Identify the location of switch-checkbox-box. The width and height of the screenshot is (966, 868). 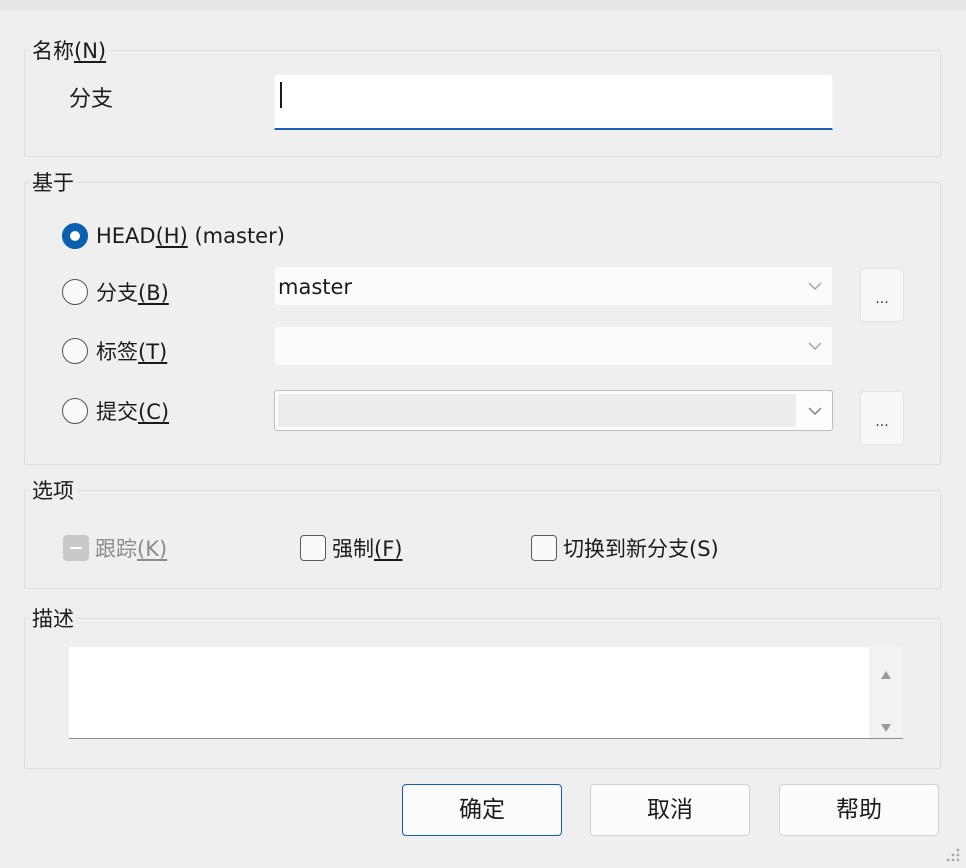
(544, 548).